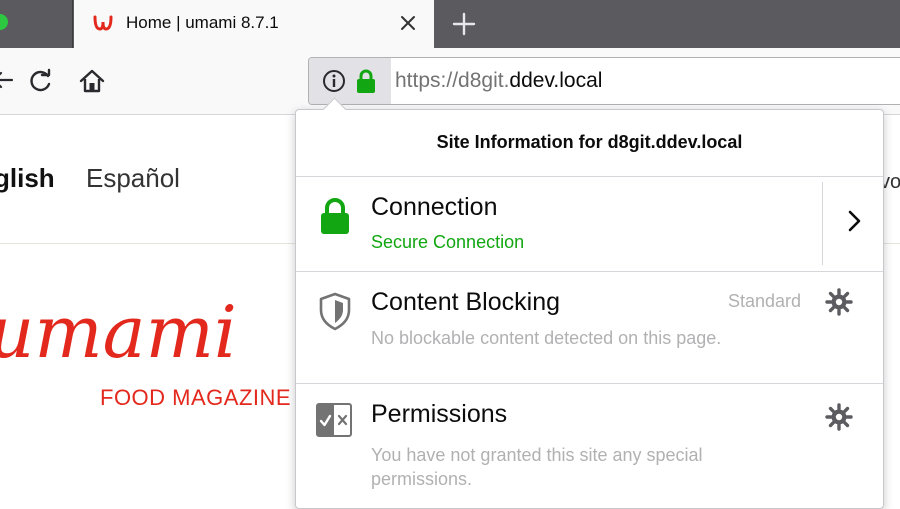 This screenshot has height=509, width=900. Describe the element at coordinates (448, 242) in the screenshot. I see `connection-status: Secure Connection` at that location.